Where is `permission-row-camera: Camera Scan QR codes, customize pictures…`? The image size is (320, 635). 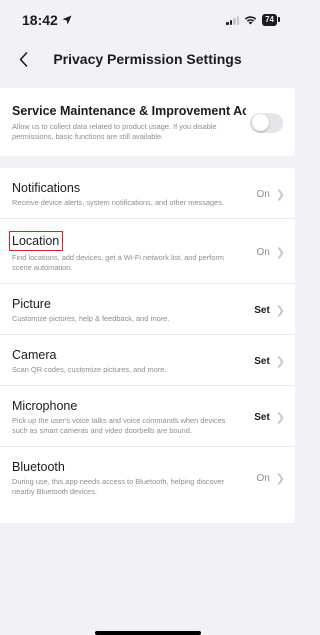 permission-row-camera: Camera Scan QR codes, customize pictures… is located at coordinates (147, 360).